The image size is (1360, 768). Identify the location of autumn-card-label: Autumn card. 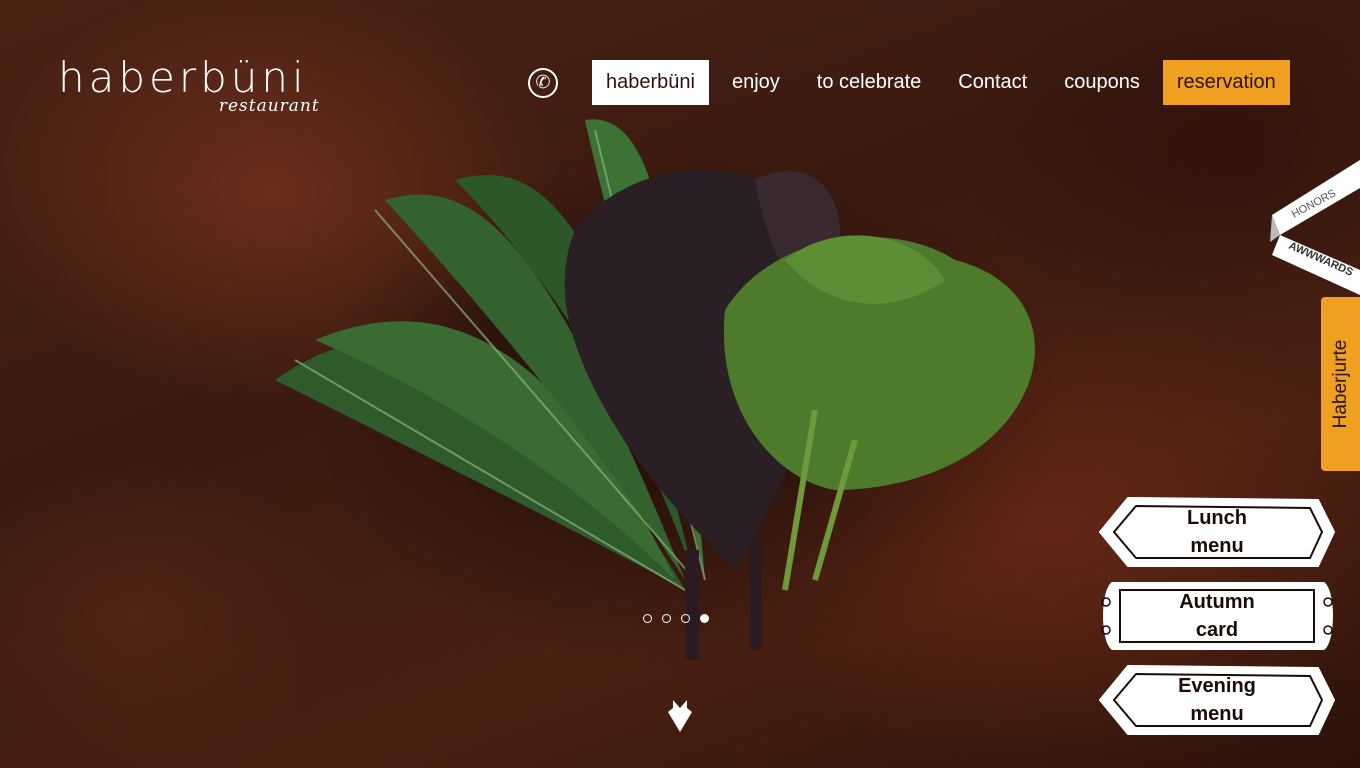
(1217, 616).